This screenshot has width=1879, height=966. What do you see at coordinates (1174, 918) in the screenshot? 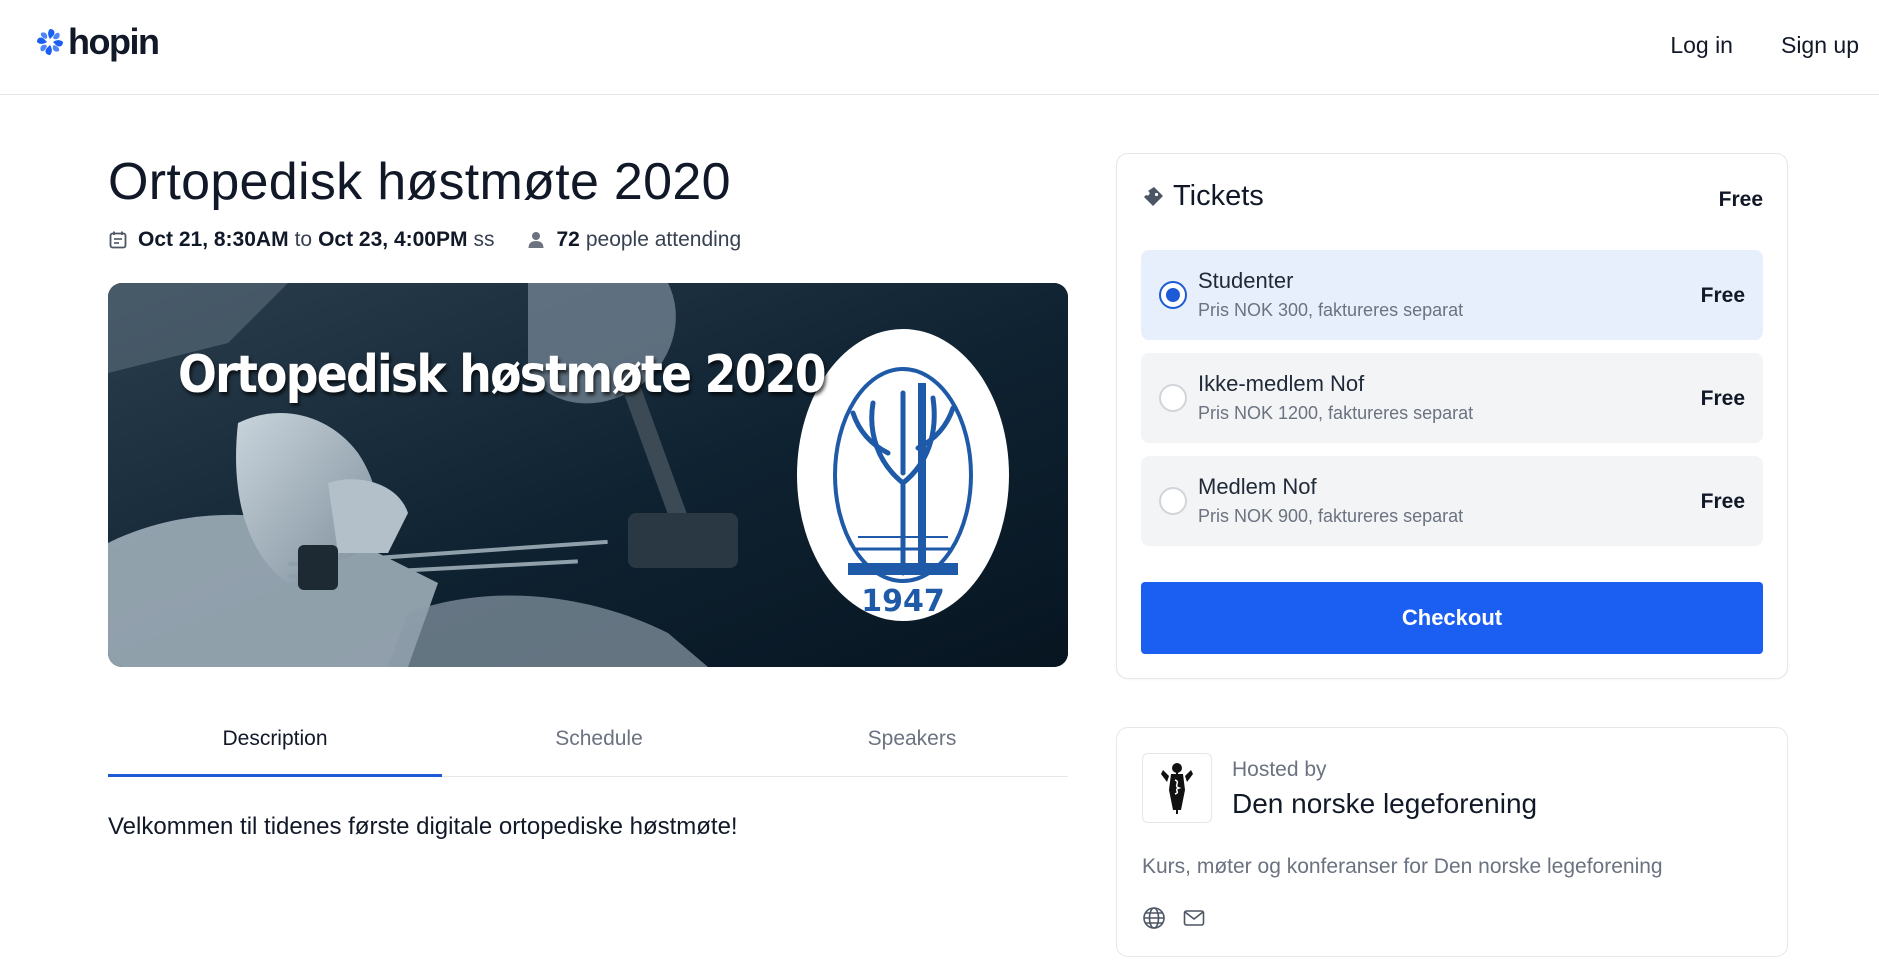
I see `host-links` at bounding box center [1174, 918].